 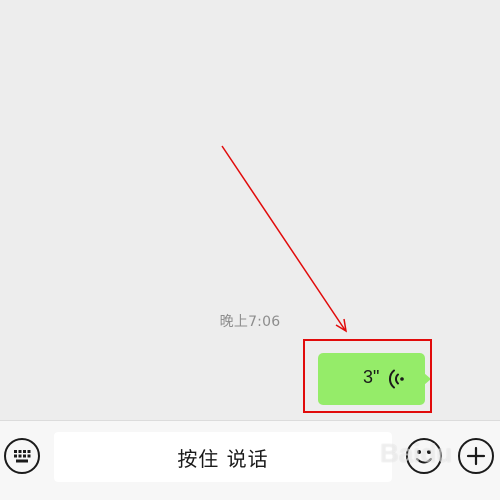 I want to click on emoji-button, so click(x=424, y=456).